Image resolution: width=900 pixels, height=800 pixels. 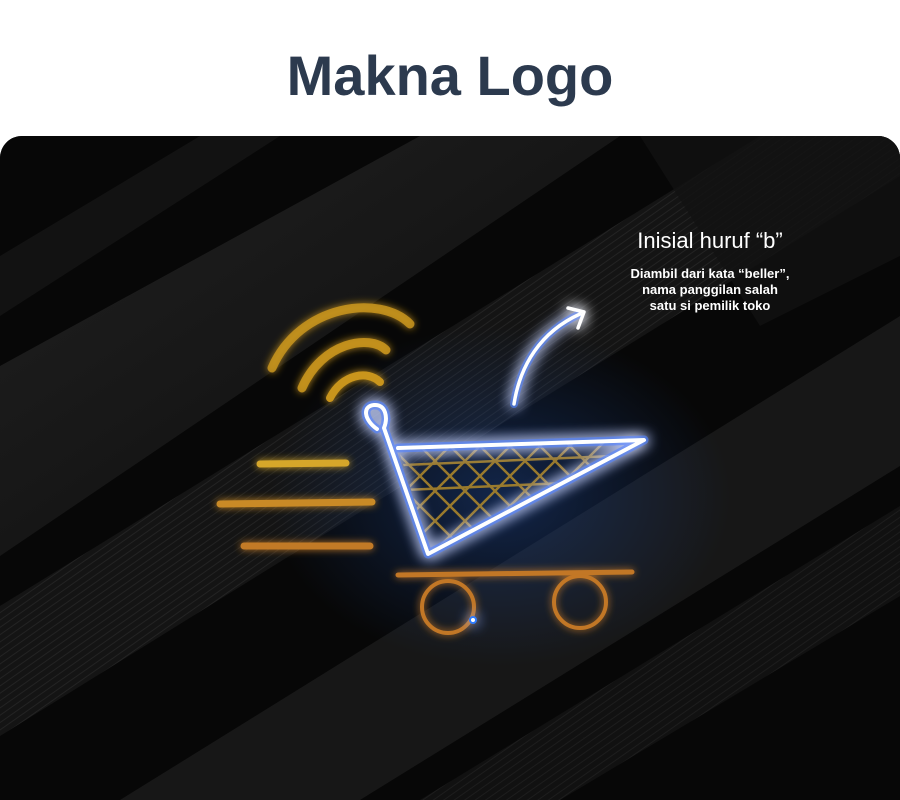 What do you see at coordinates (515, 602) in the screenshot?
I see `cart-base` at bounding box center [515, 602].